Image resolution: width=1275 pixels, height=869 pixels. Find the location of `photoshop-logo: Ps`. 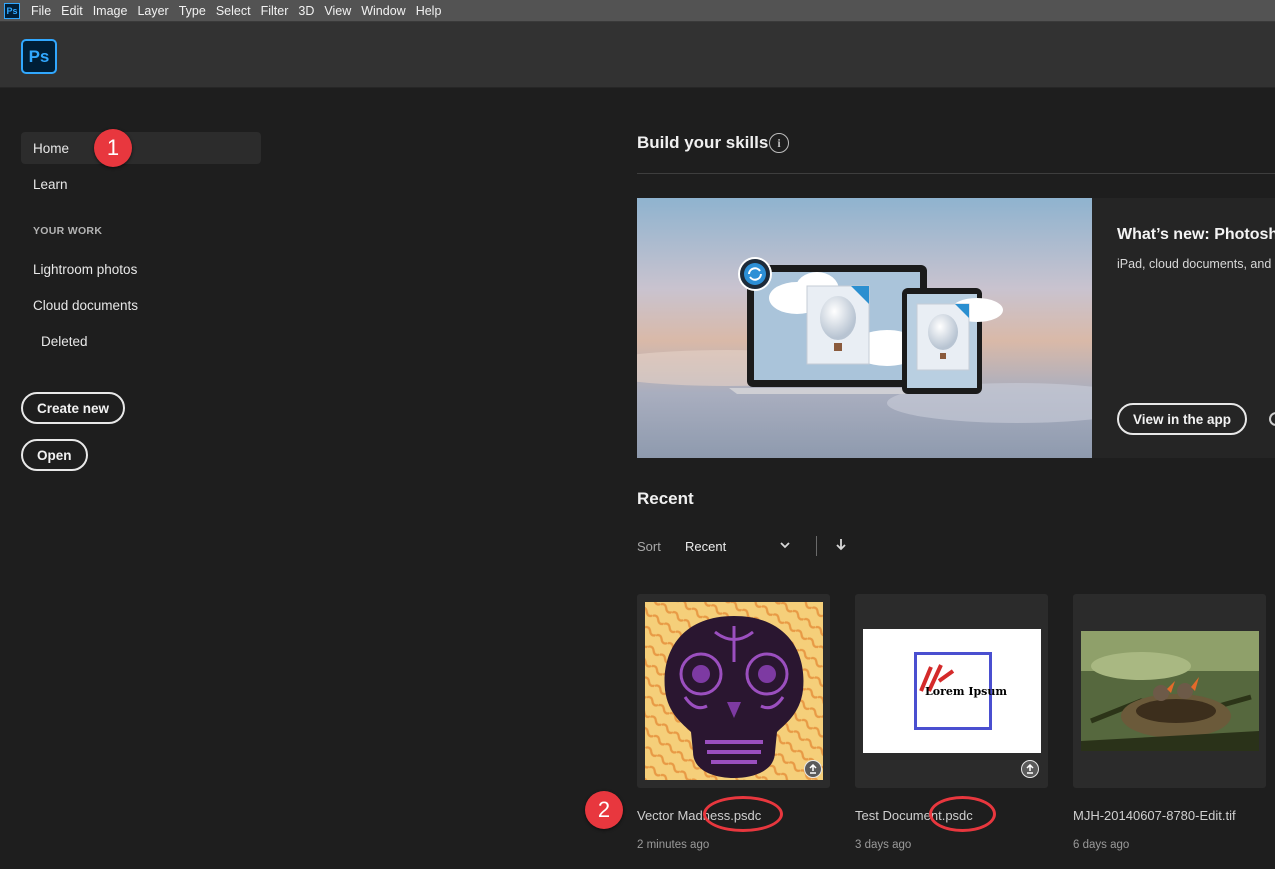

photoshop-logo: Ps is located at coordinates (39, 56).